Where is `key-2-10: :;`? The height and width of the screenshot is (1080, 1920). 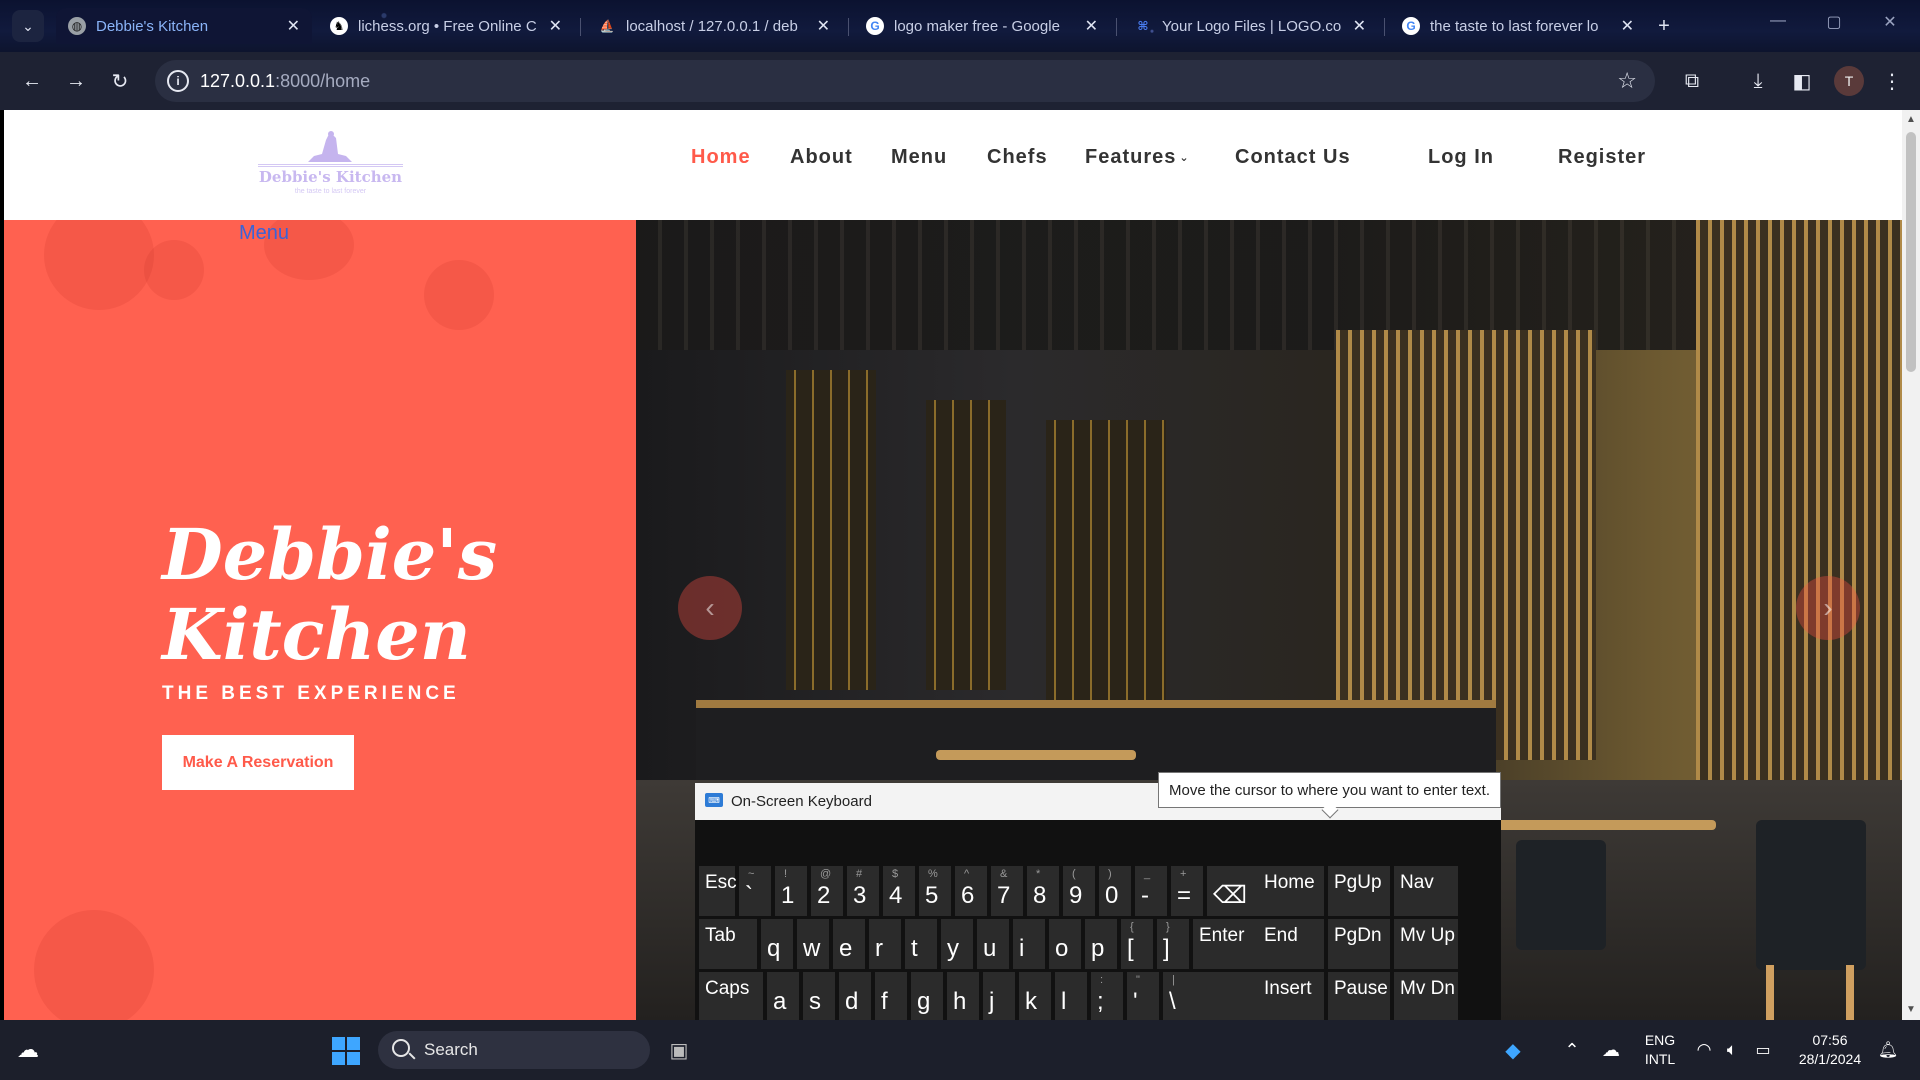
key-2-10: :; is located at coordinates (1107, 997).